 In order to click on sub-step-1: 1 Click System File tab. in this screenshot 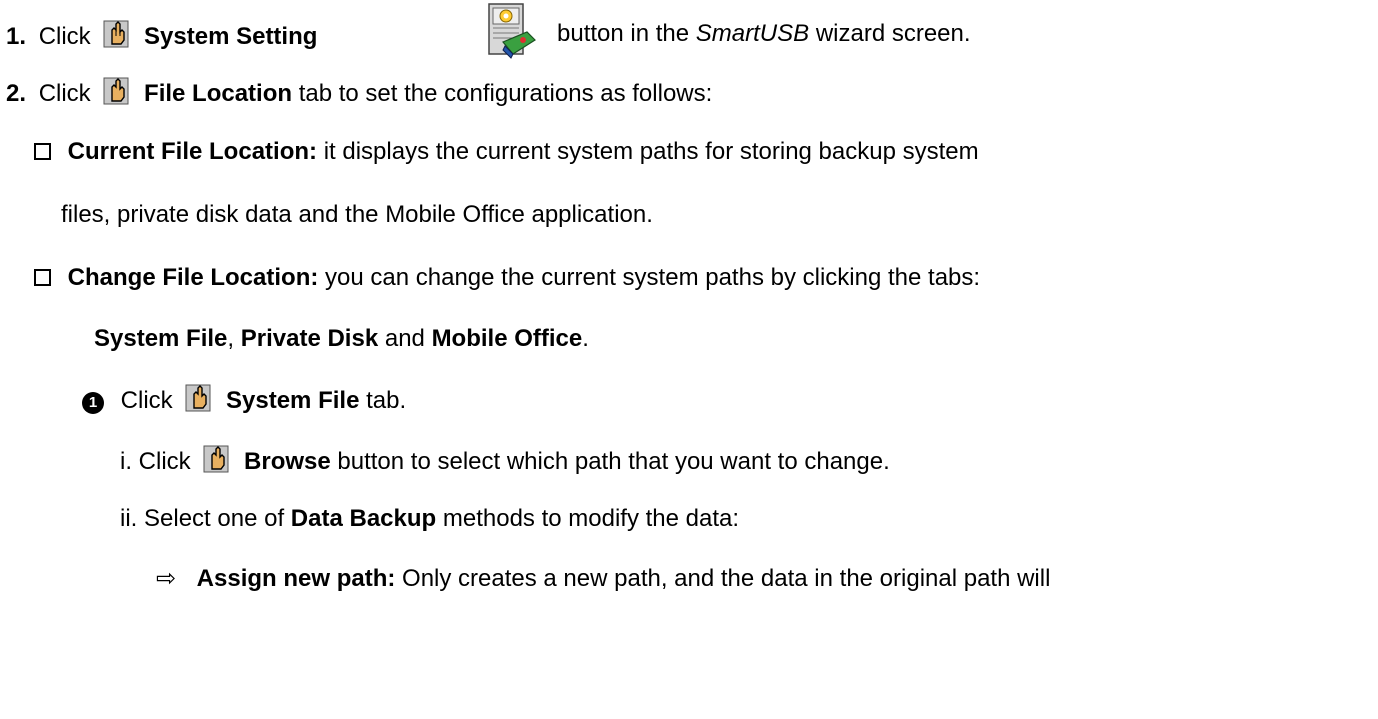, I will do `click(244, 399)`.